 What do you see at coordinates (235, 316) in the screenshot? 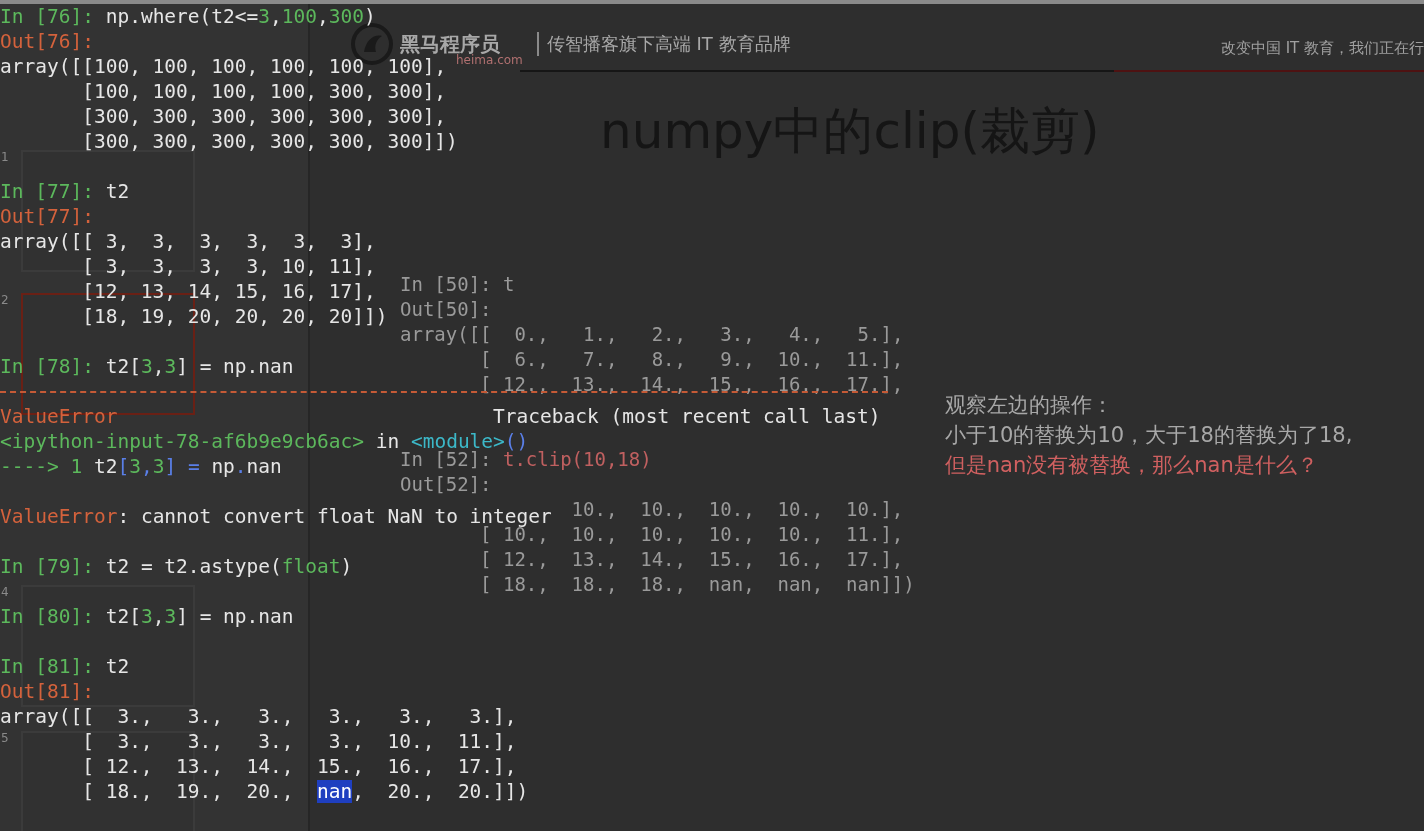
I see `code-line: [18, 19, 20, 20, 20, 20]])` at bounding box center [235, 316].